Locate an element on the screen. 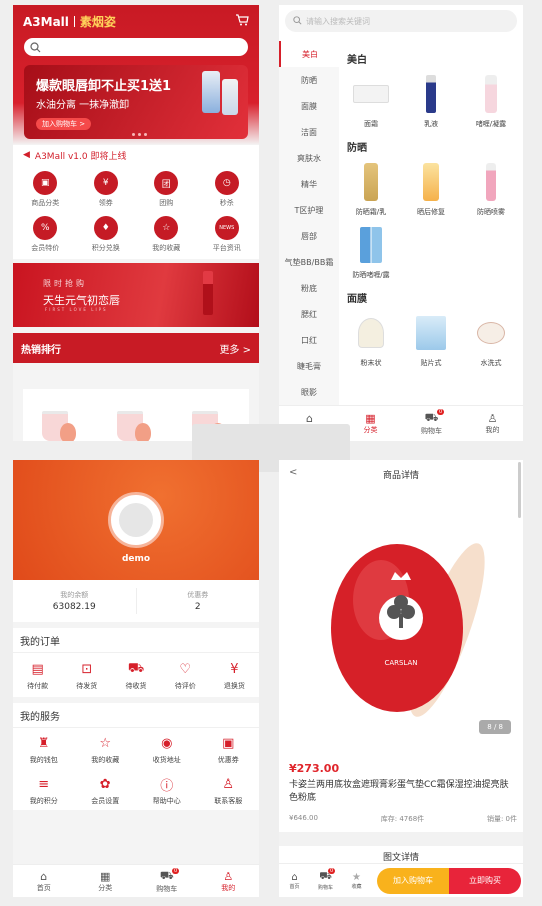 This screenshot has height=906, width=542. nav-item-news: NEWS 平台资讯 is located at coordinates (227, 234).